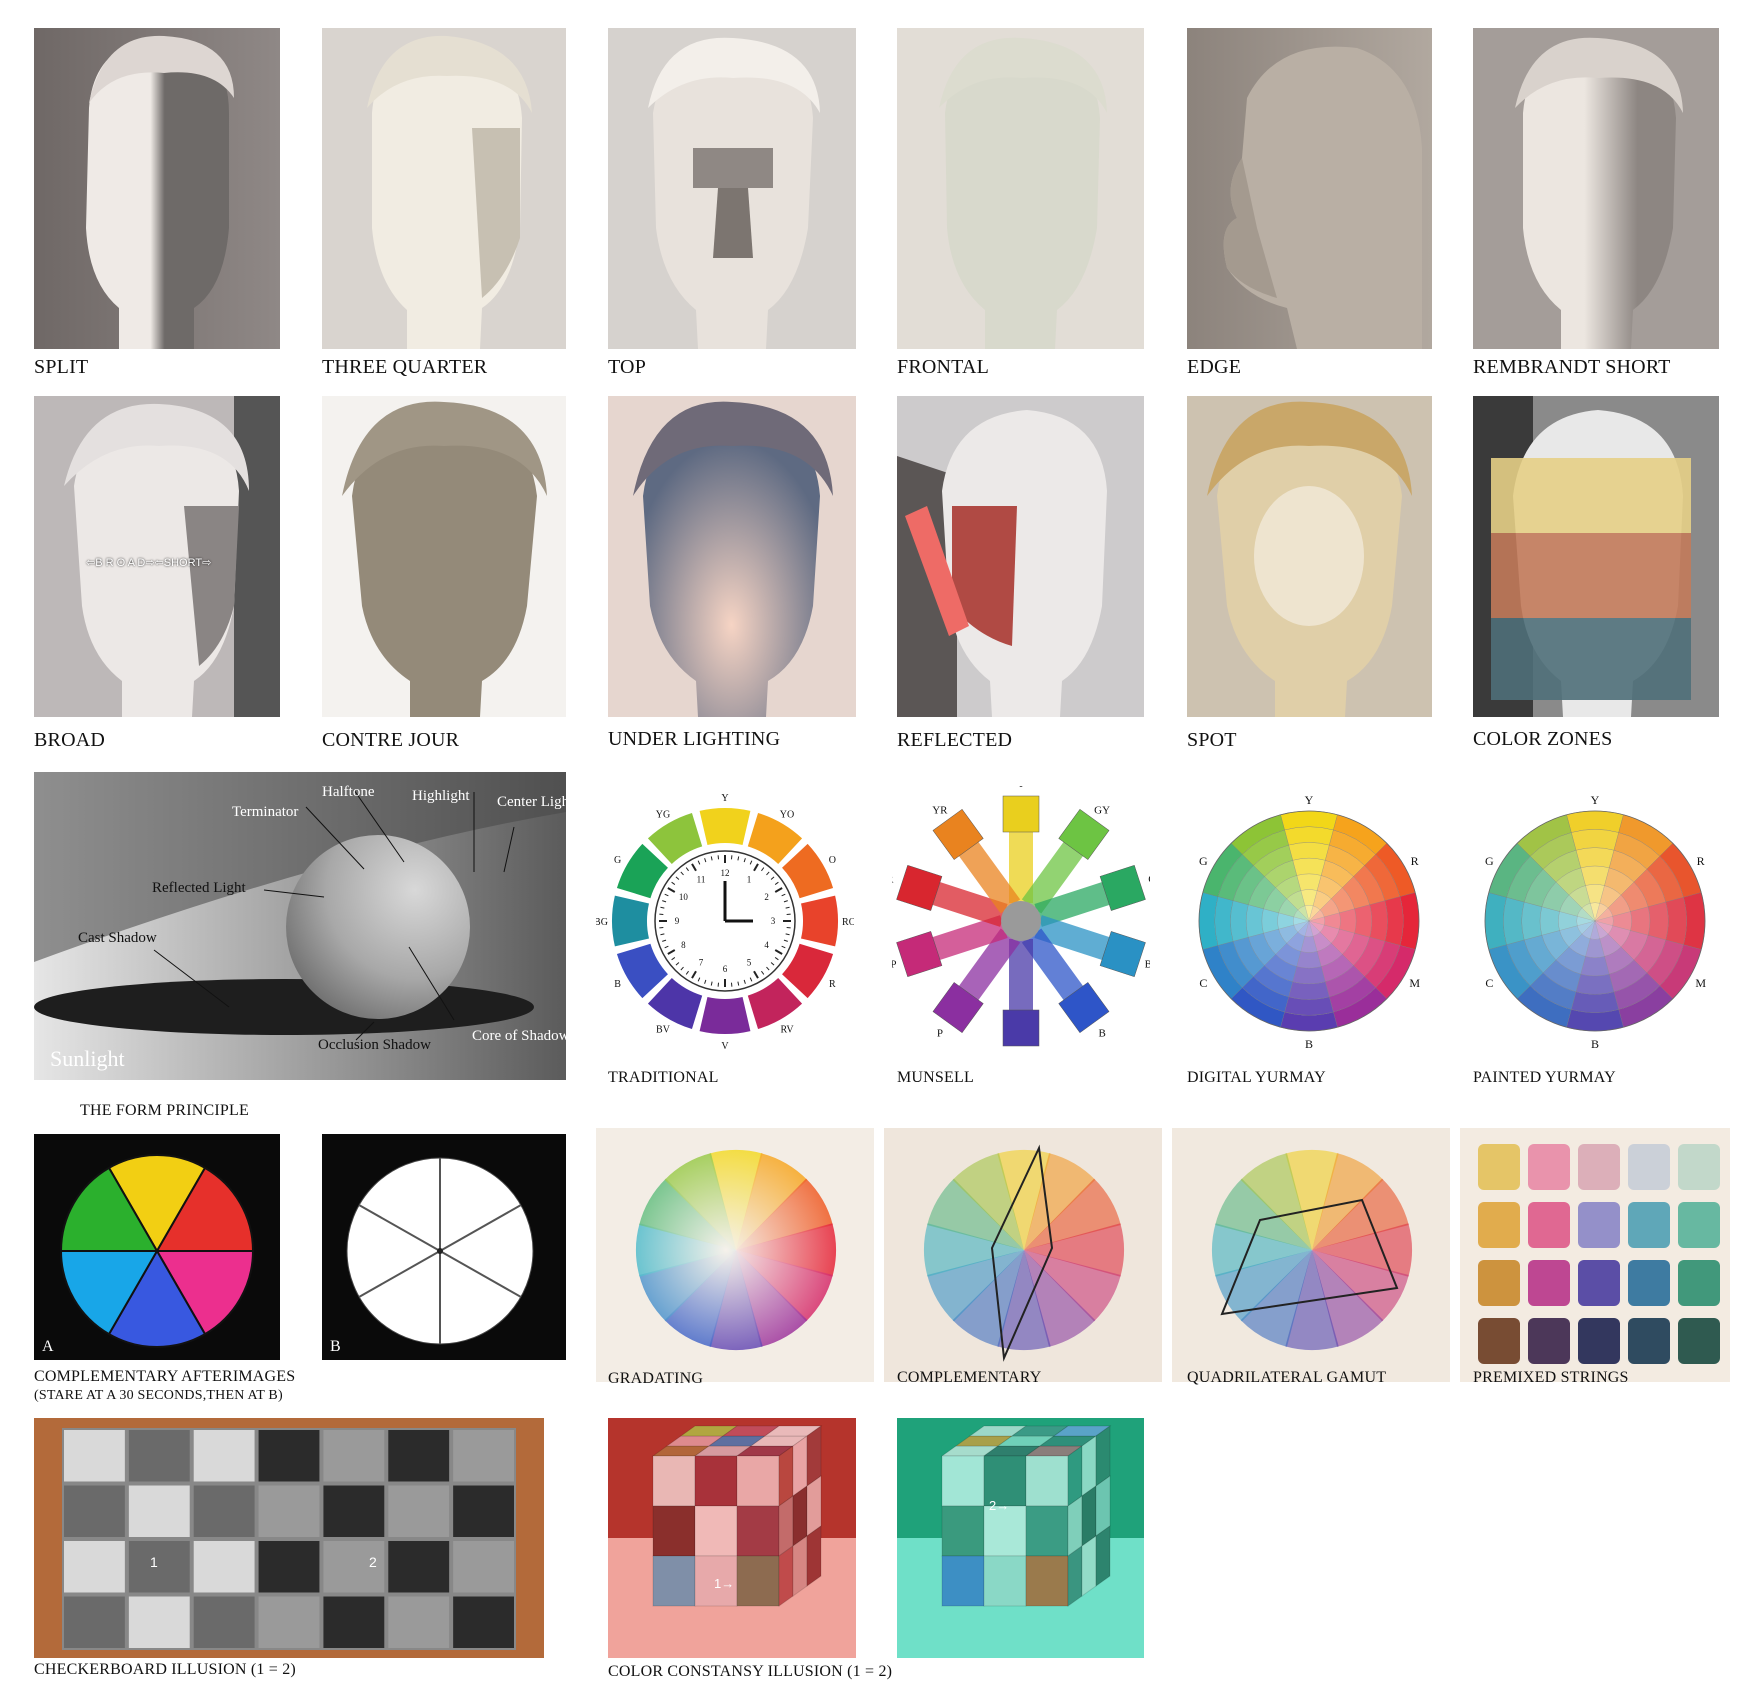 The width and height of the screenshot is (1741, 1692). What do you see at coordinates (725, 969) in the screenshot?
I see `clock-number: 6` at bounding box center [725, 969].